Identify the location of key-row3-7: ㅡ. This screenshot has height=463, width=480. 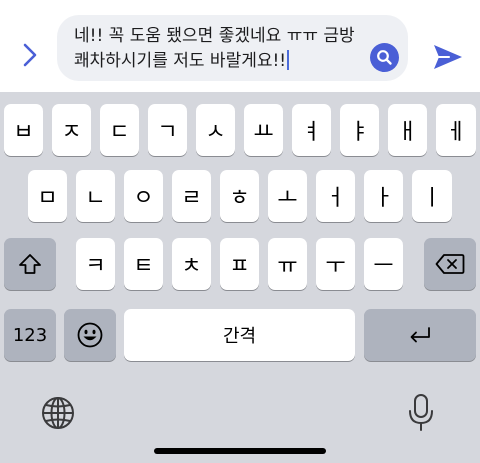
(383, 264).